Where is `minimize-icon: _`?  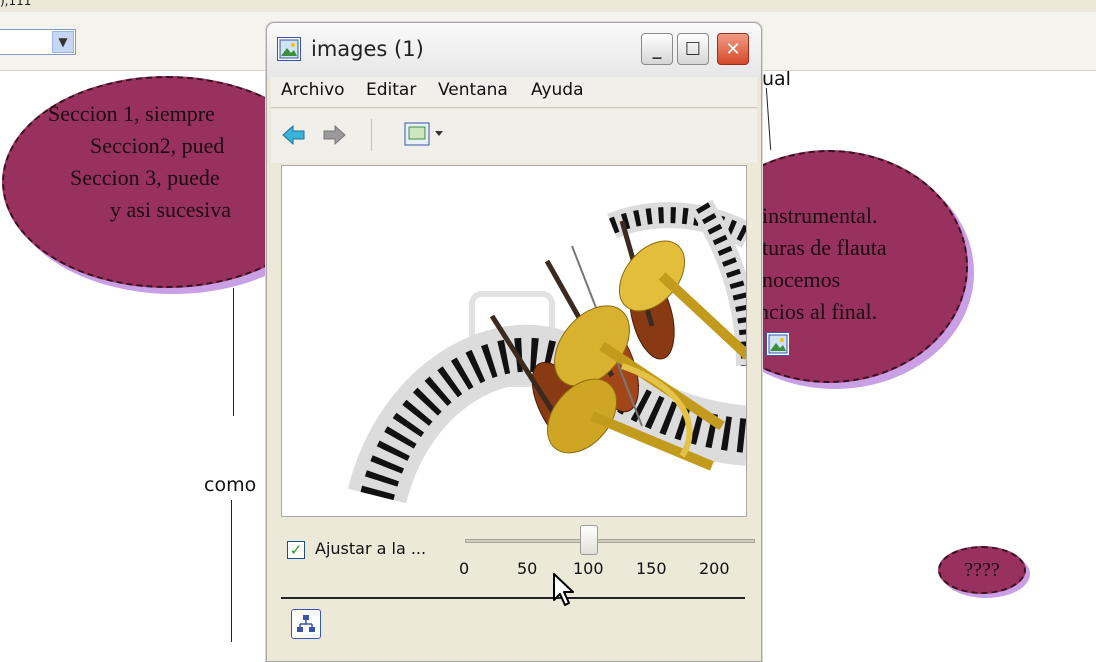
minimize-icon: _ is located at coordinates (657, 49).